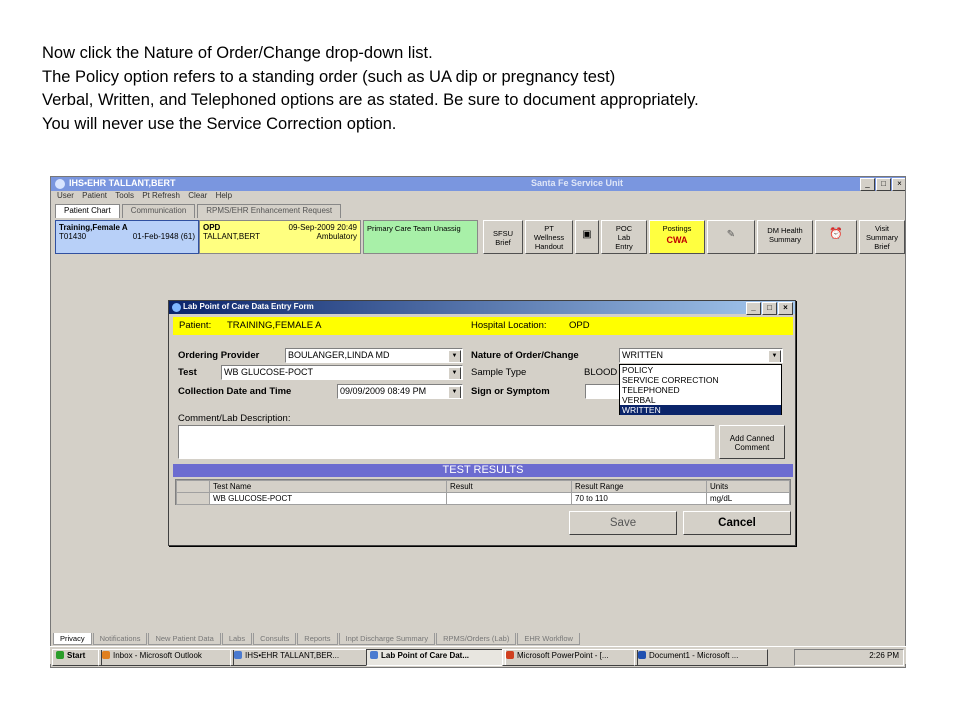 Image resolution: width=960 pixels, height=720 pixels. What do you see at coordinates (187, 372) in the screenshot?
I see `test-label: Test` at bounding box center [187, 372].